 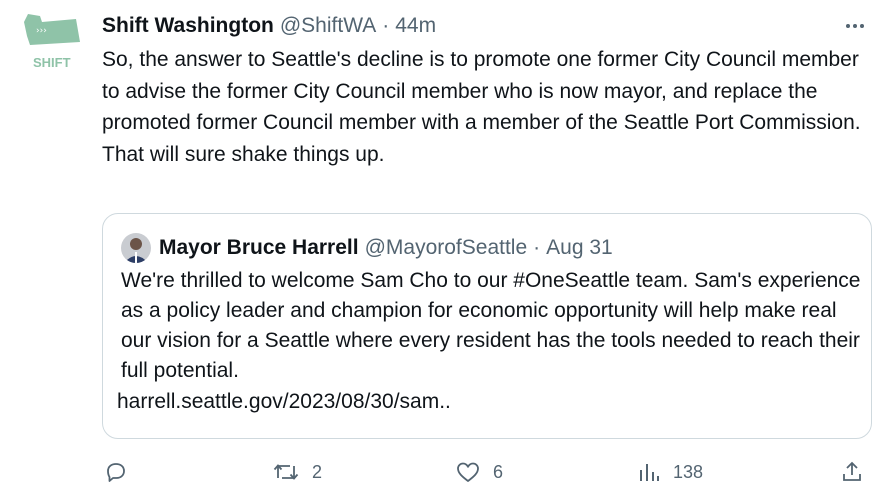 I want to click on shift-washington-avatar: ››› SHIFT, so click(x=53, y=43).